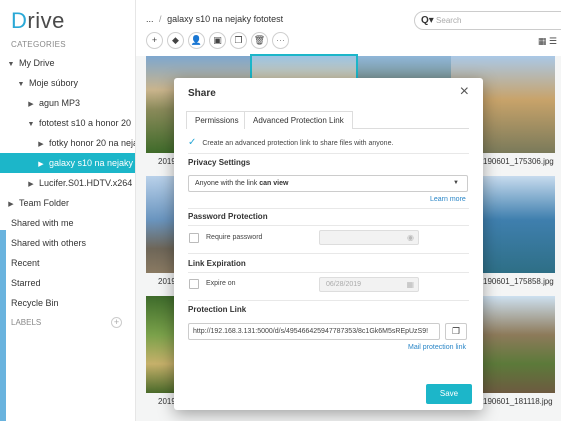 Image resolution: width=561 pixels, height=421 pixels. What do you see at coordinates (274, 183) in the screenshot?
I see `privacy-value-strong: can view` at bounding box center [274, 183].